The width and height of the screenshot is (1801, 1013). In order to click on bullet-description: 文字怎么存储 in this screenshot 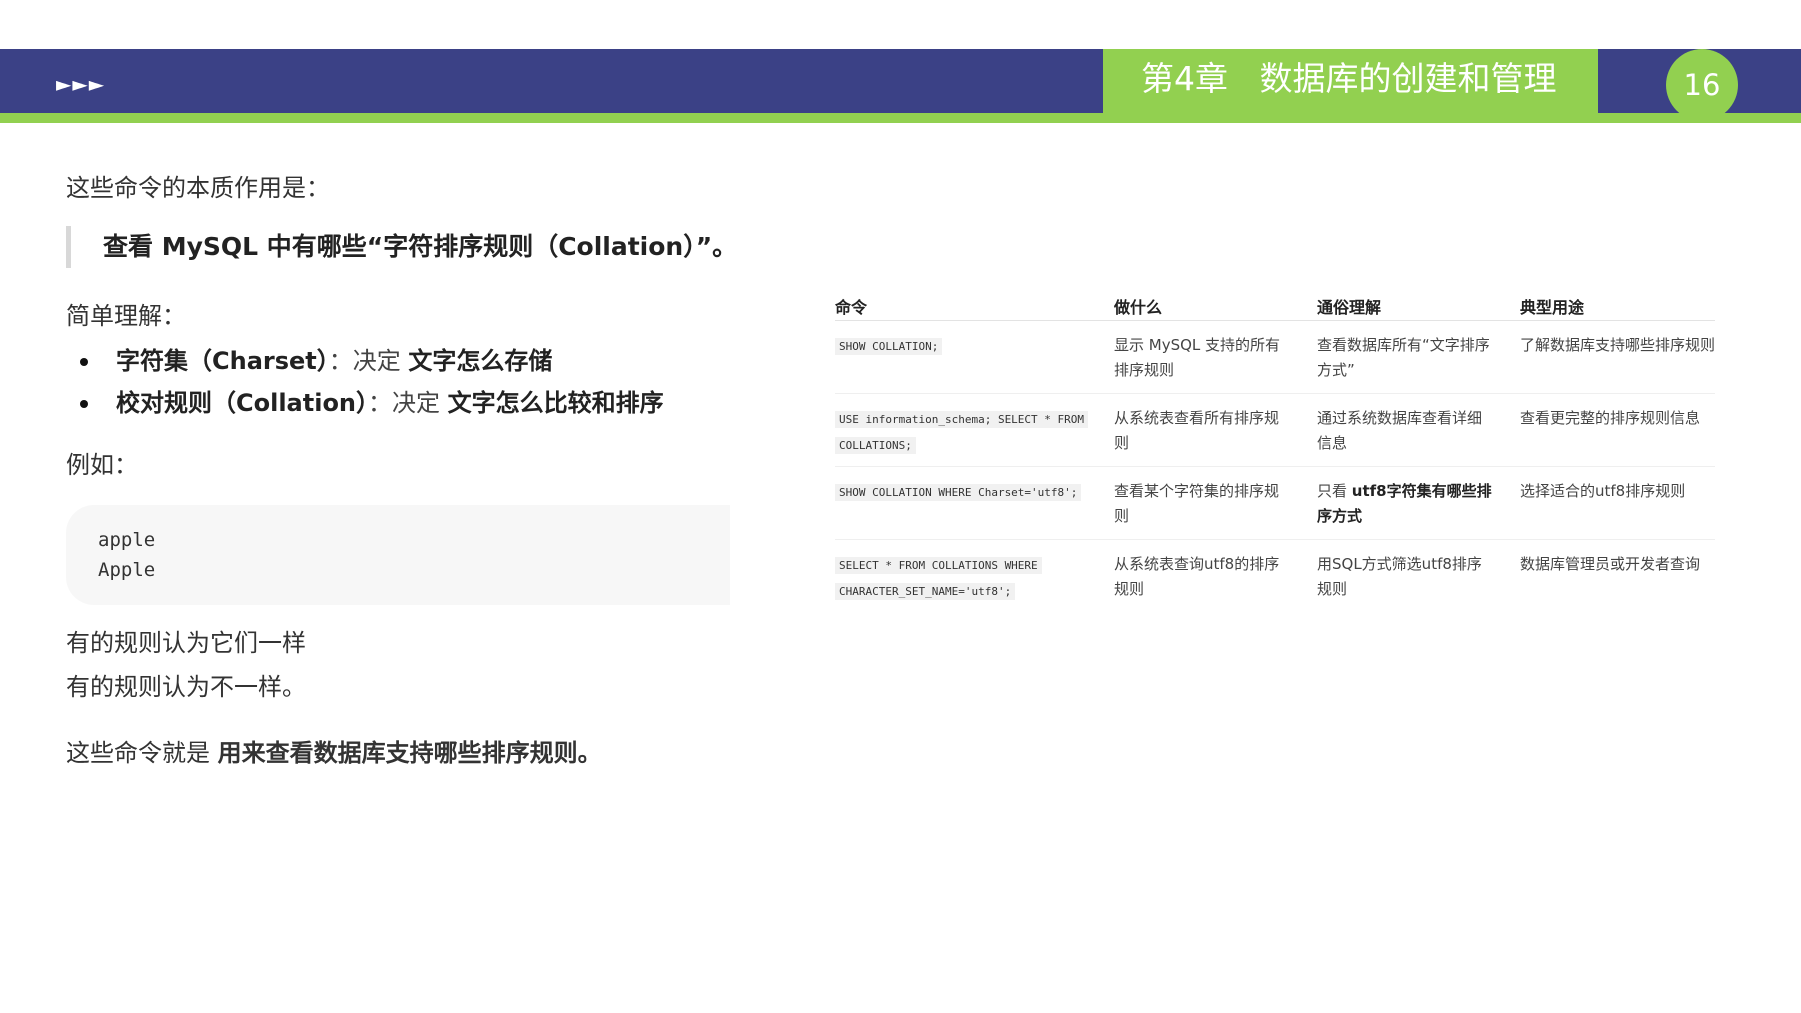, I will do `click(480, 361)`.